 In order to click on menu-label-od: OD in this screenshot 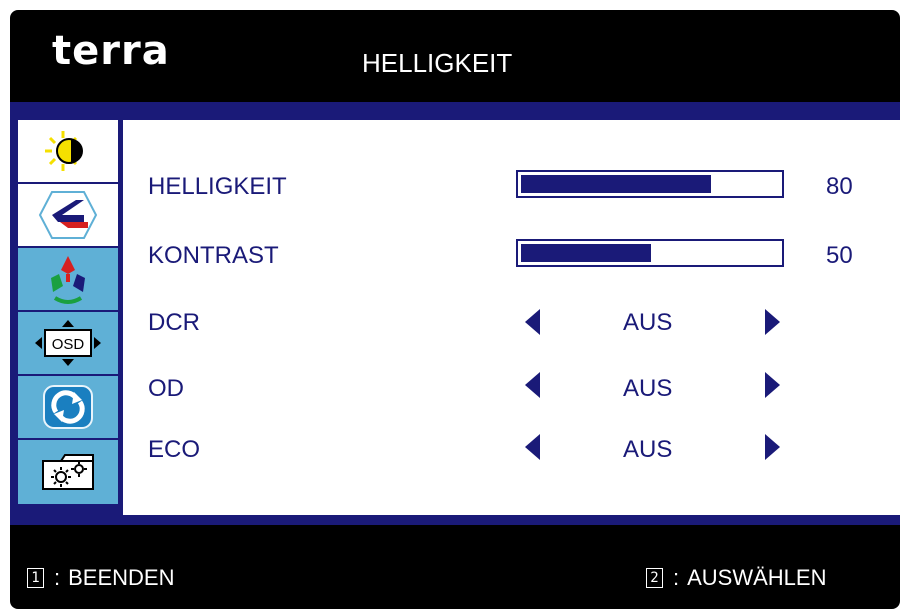, I will do `click(166, 389)`.